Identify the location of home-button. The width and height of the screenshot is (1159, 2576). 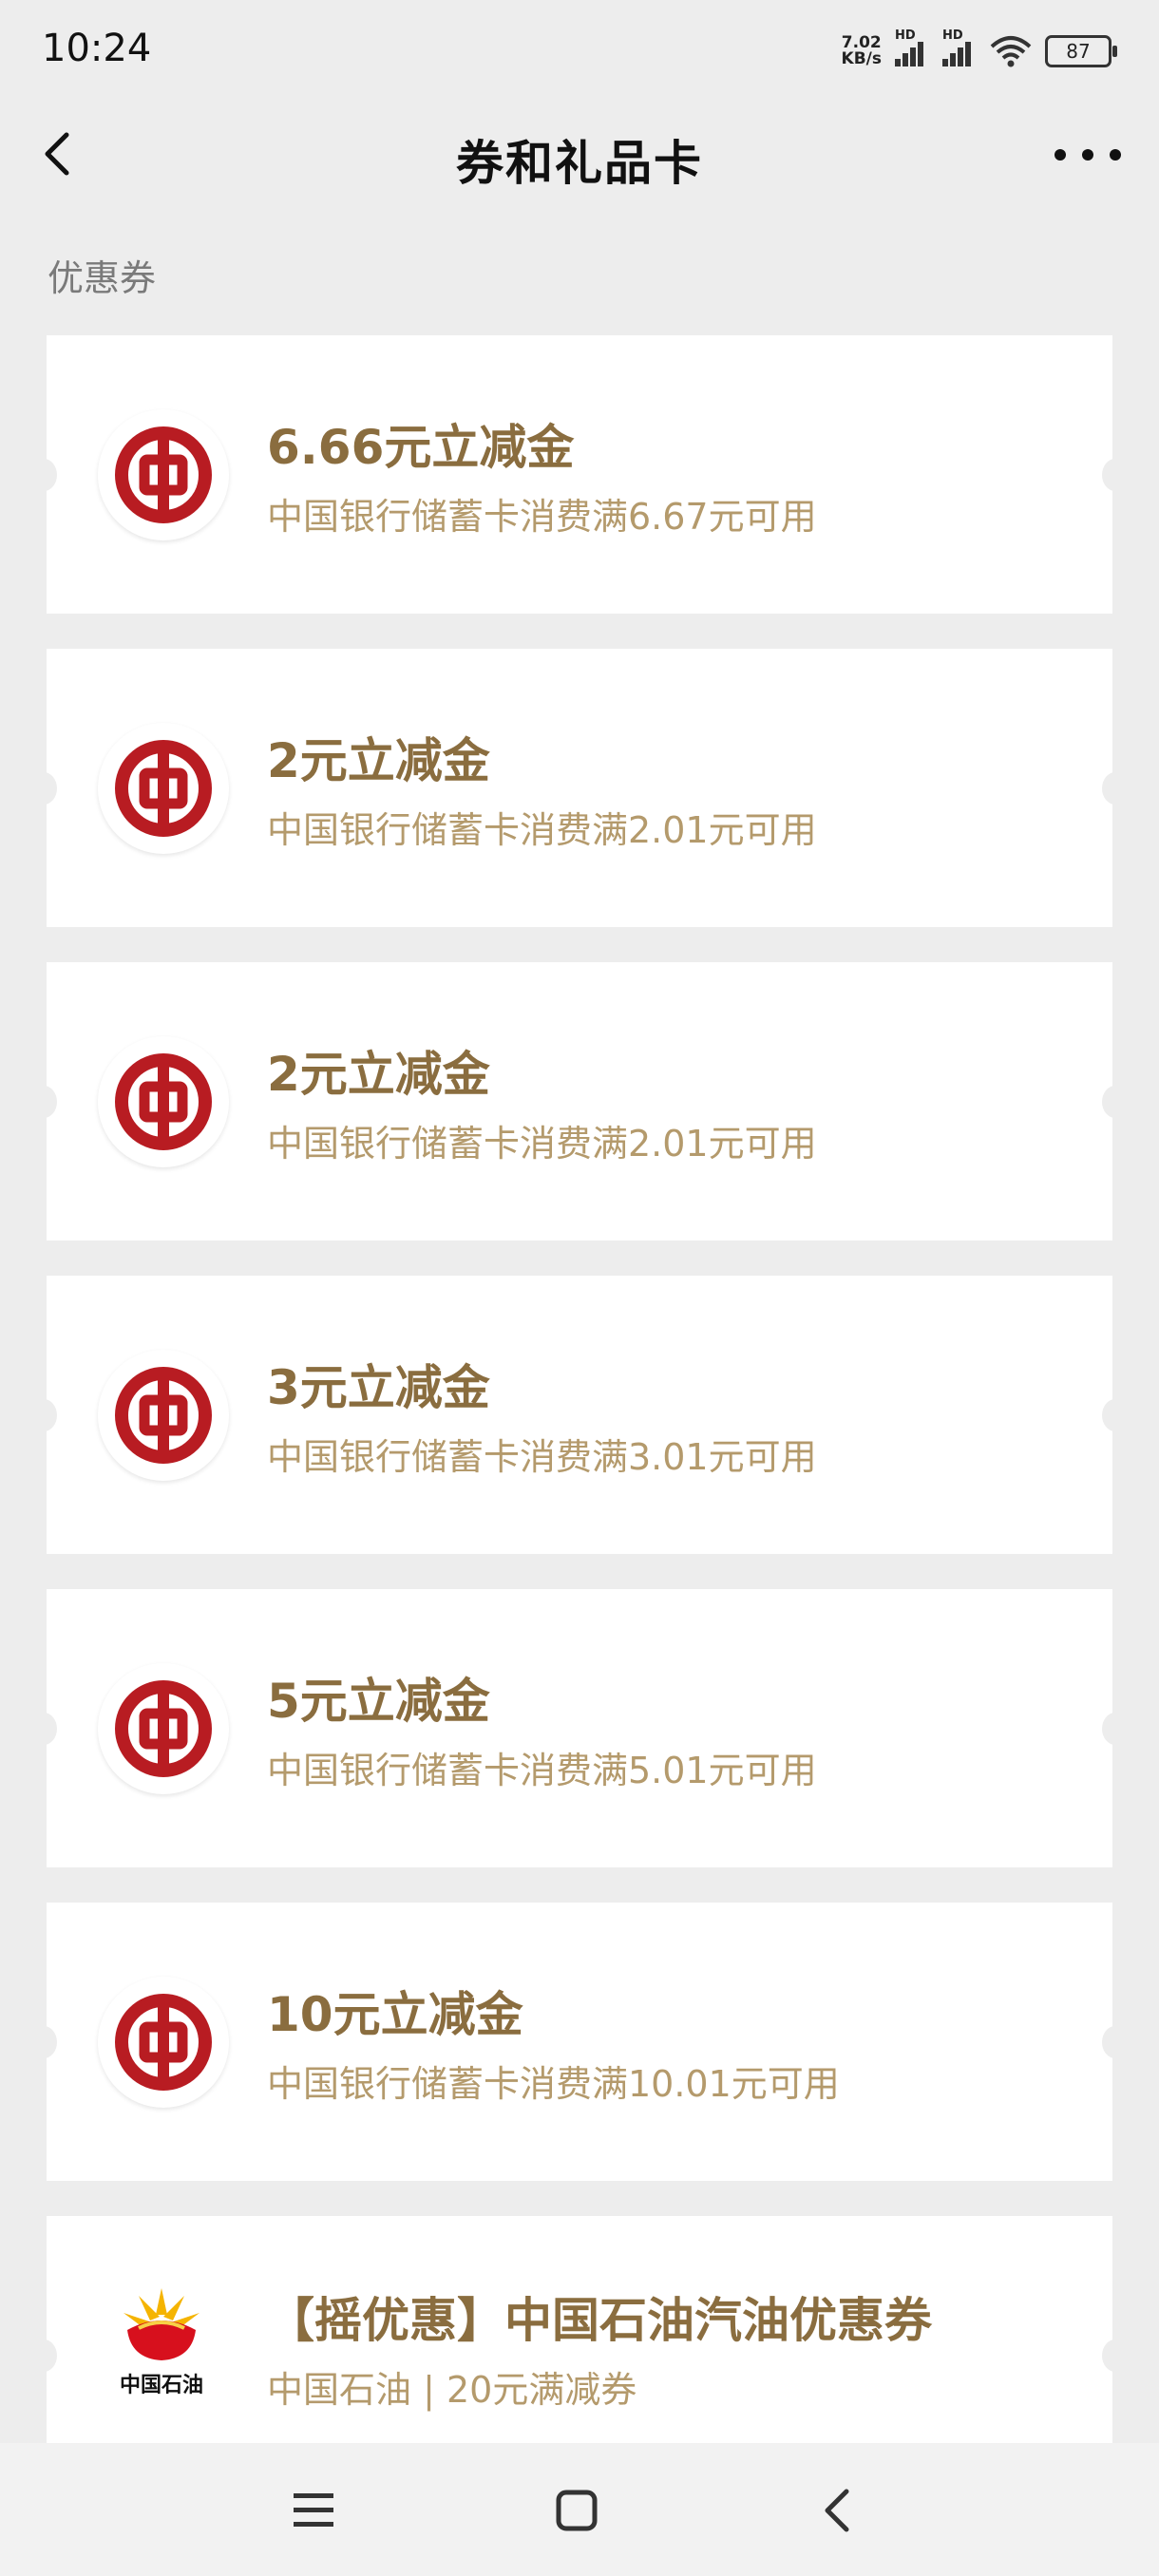
(576, 2510).